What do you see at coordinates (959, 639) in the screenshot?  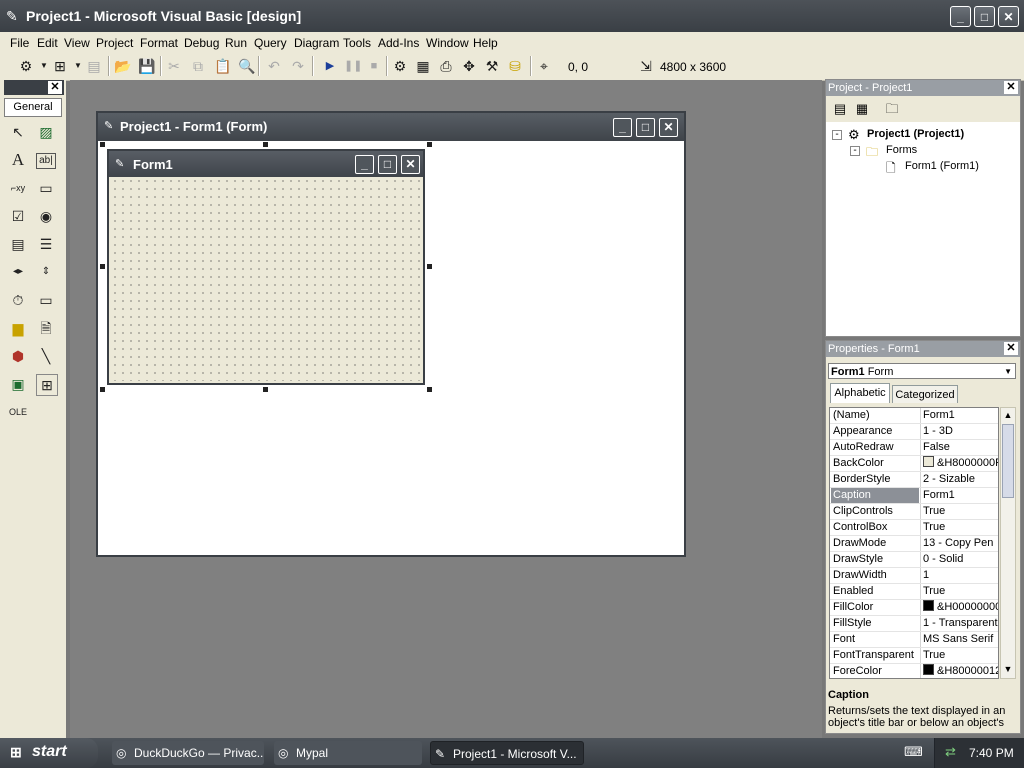 I see `property-value: MS Sans Serif` at bounding box center [959, 639].